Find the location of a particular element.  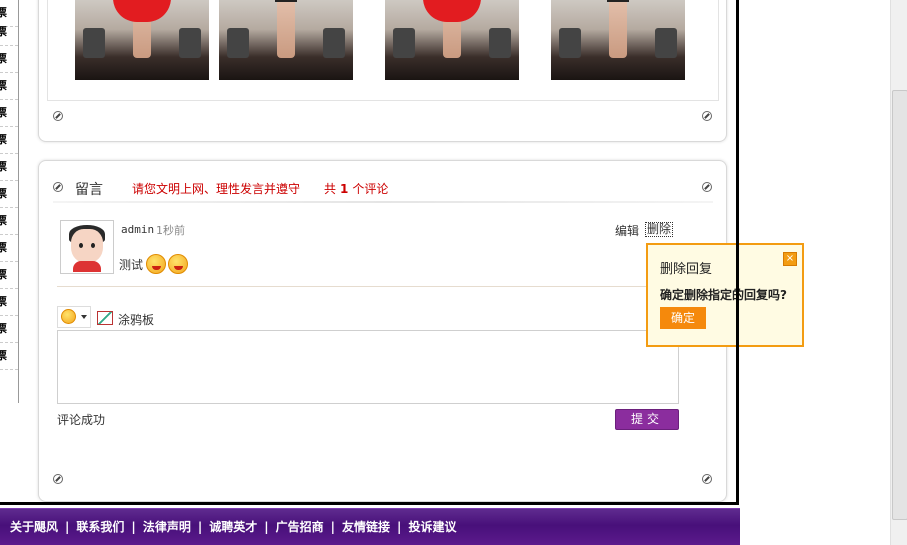

comment-body: 测试 is located at coordinates (131, 265).